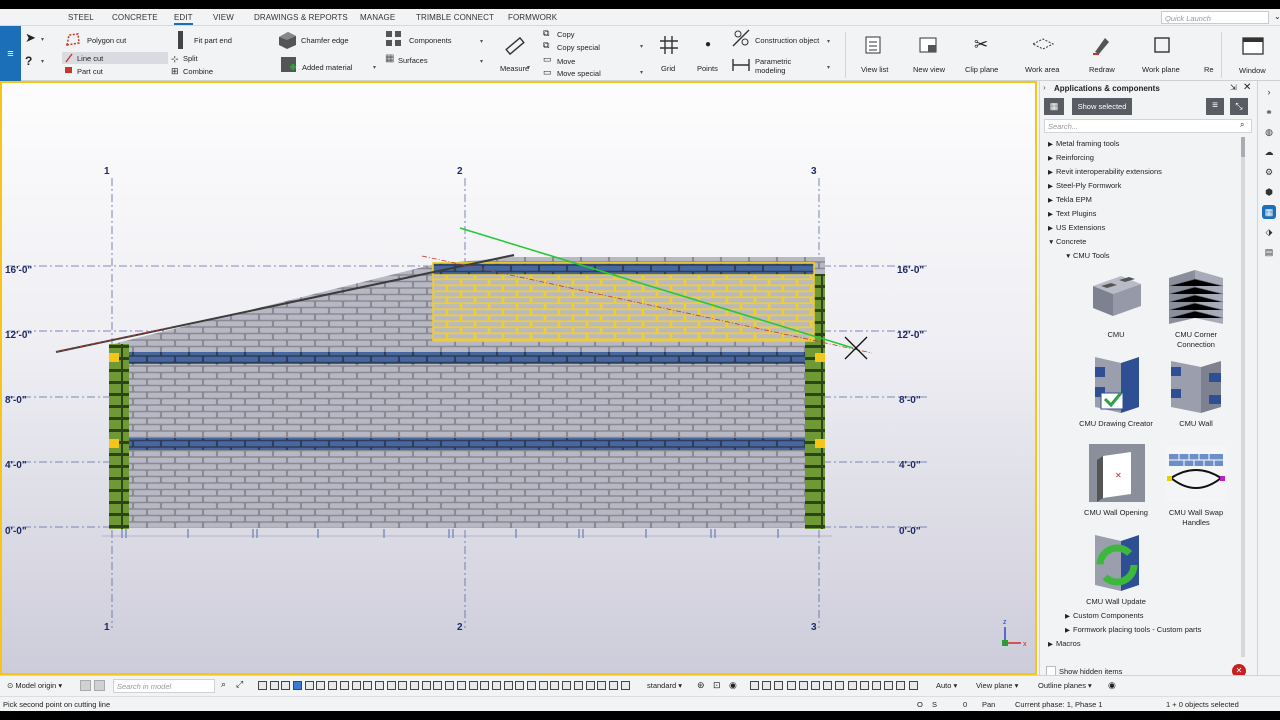  What do you see at coordinates (1269, 252) in the screenshot?
I see `document-icon: ▤` at bounding box center [1269, 252].